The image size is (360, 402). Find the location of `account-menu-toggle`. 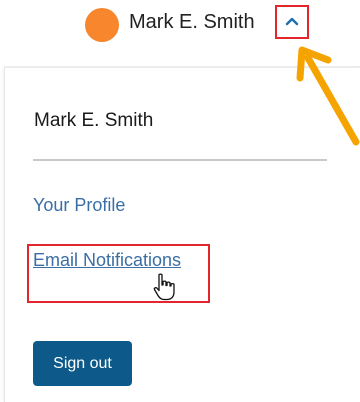

account-menu-toggle is located at coordinates (292, 22).